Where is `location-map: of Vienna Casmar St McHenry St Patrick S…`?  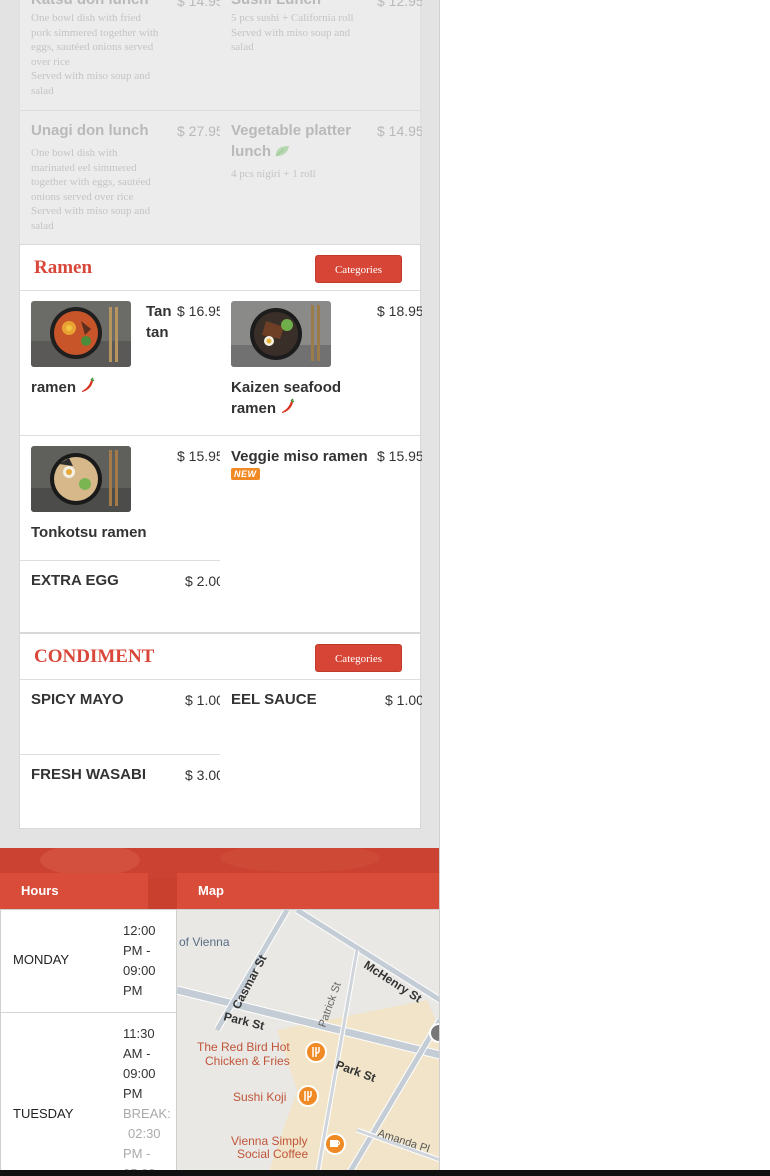 location-map: of Vienna Casmar St McHenry St Patrick S… is located at coordinates (308, 1042).